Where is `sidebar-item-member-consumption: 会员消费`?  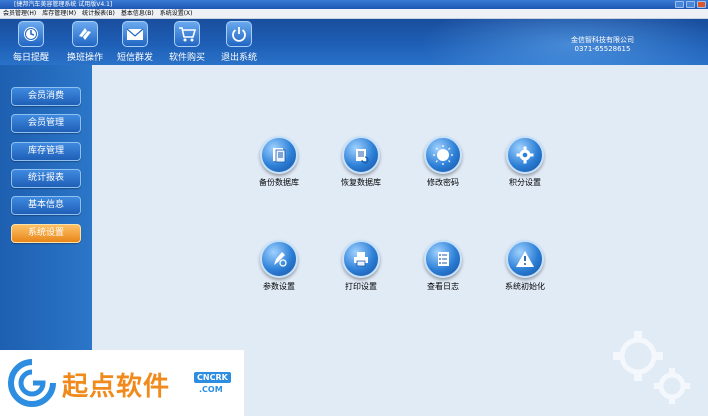 sidebar-item-member-consumption: 会员消费 is located at coordinates (46, 96).